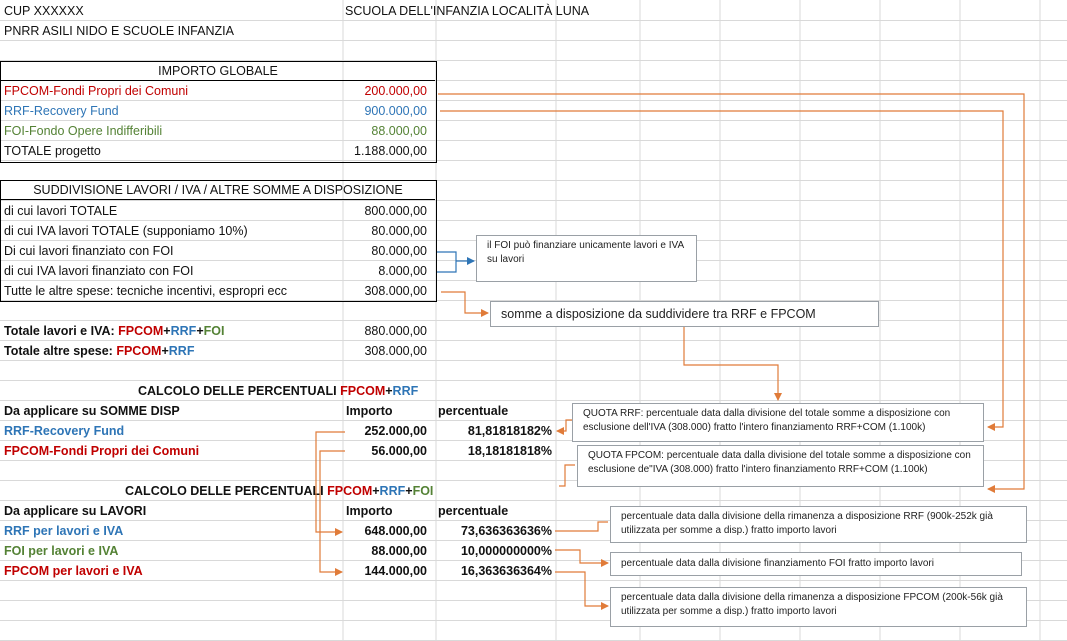 The image size is (1067, 641). What do you see at coordinates (386, 251) in the screenshot?
I see `lavori-foi-value: 80.000,00` at bounding box center [386, 251].